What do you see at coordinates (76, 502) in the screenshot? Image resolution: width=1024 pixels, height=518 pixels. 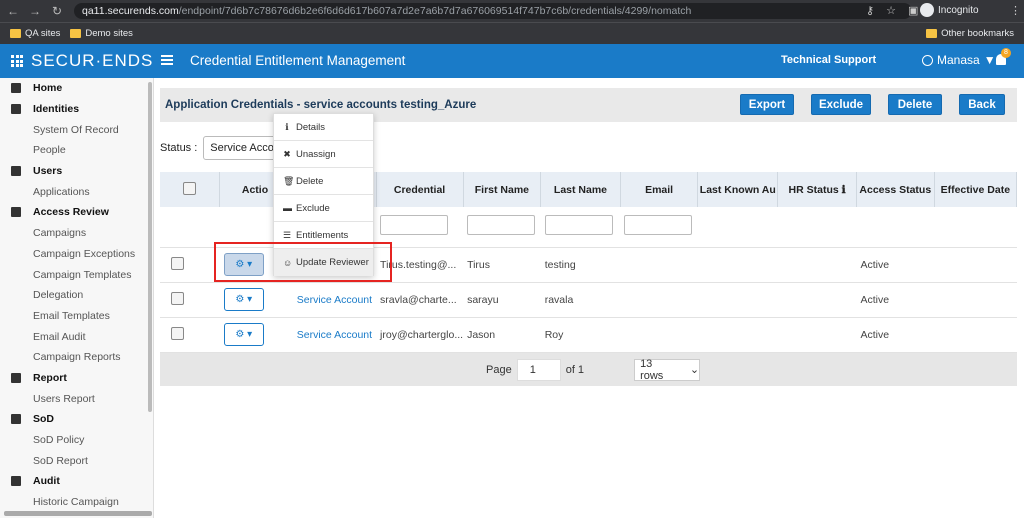 I see `sidebar-item-historic-campaign: Historic Campaign` at bounding box center [76, 502].